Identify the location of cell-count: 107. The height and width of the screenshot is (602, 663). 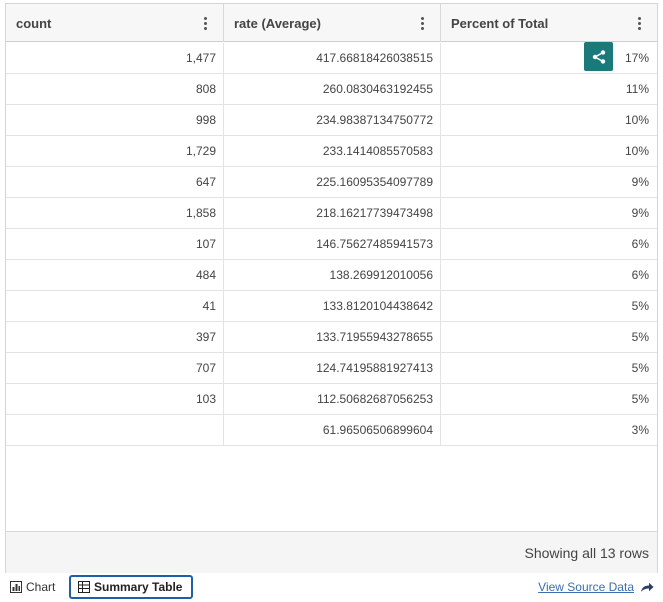
(115, 244).